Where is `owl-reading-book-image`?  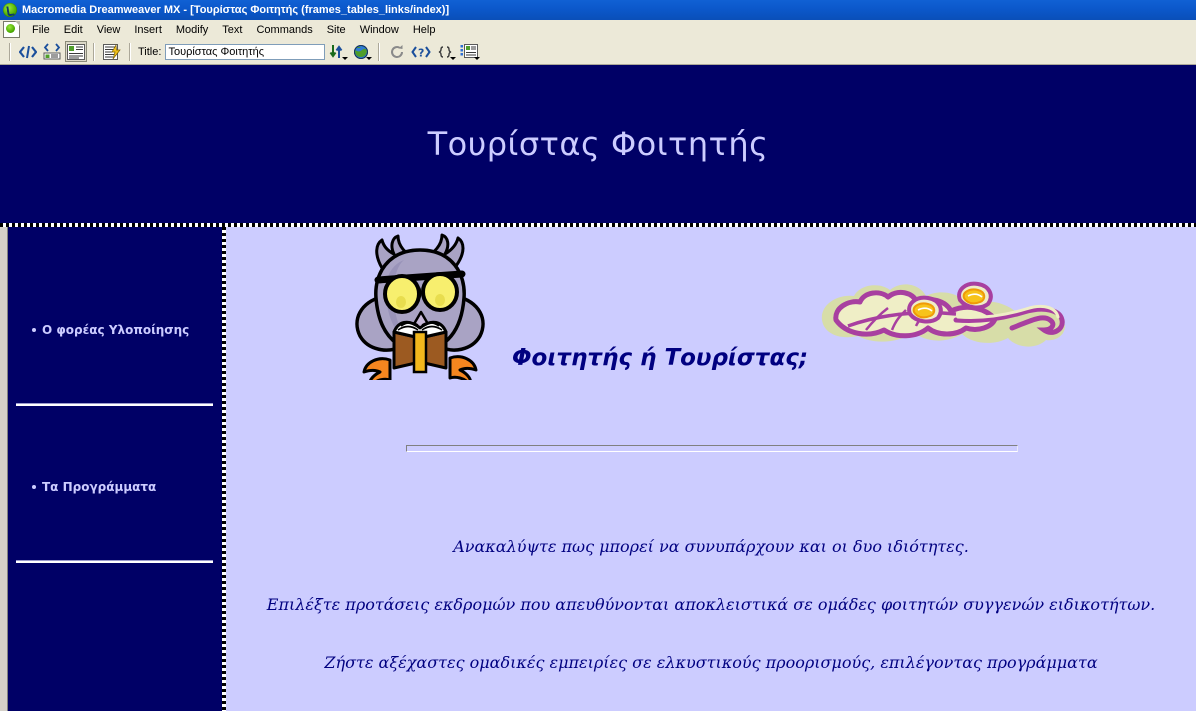 owl-reading-book-image is located at coordinates (420, 306).